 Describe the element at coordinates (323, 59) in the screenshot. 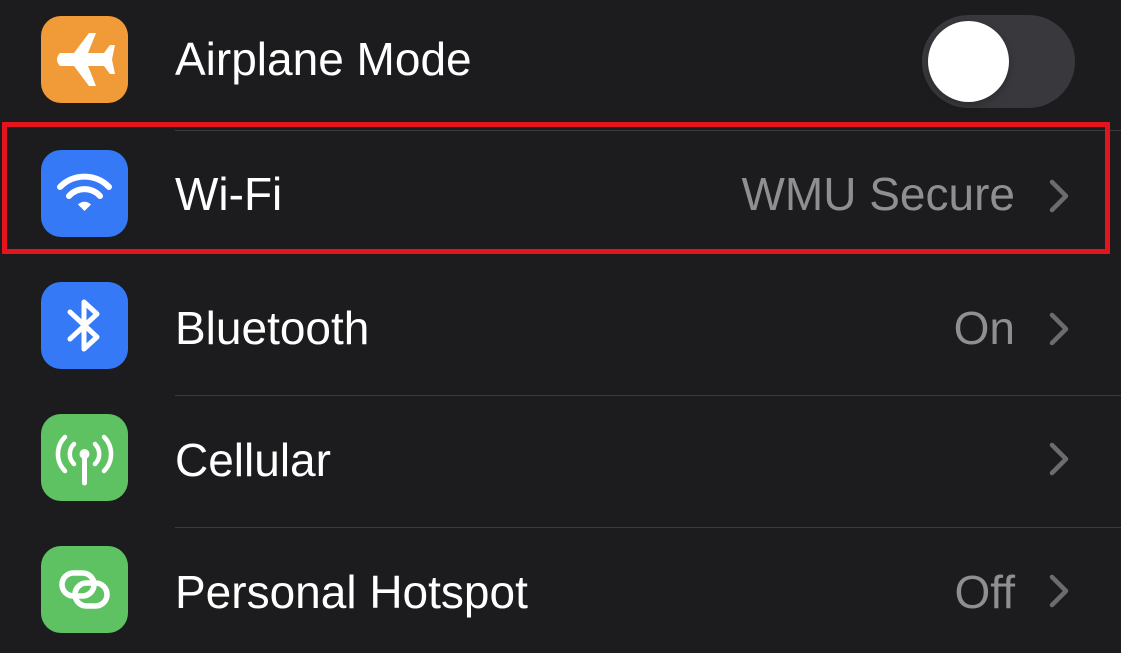

I see `airplane-mode-label: Airplane Mode` at that location.